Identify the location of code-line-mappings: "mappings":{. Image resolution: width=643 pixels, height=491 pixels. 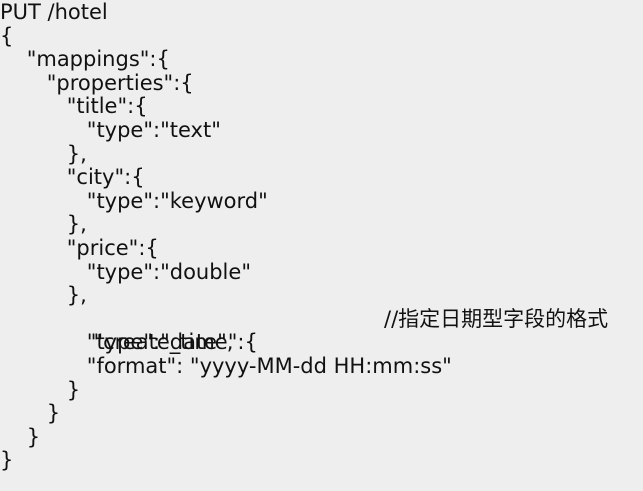
(321, 59).